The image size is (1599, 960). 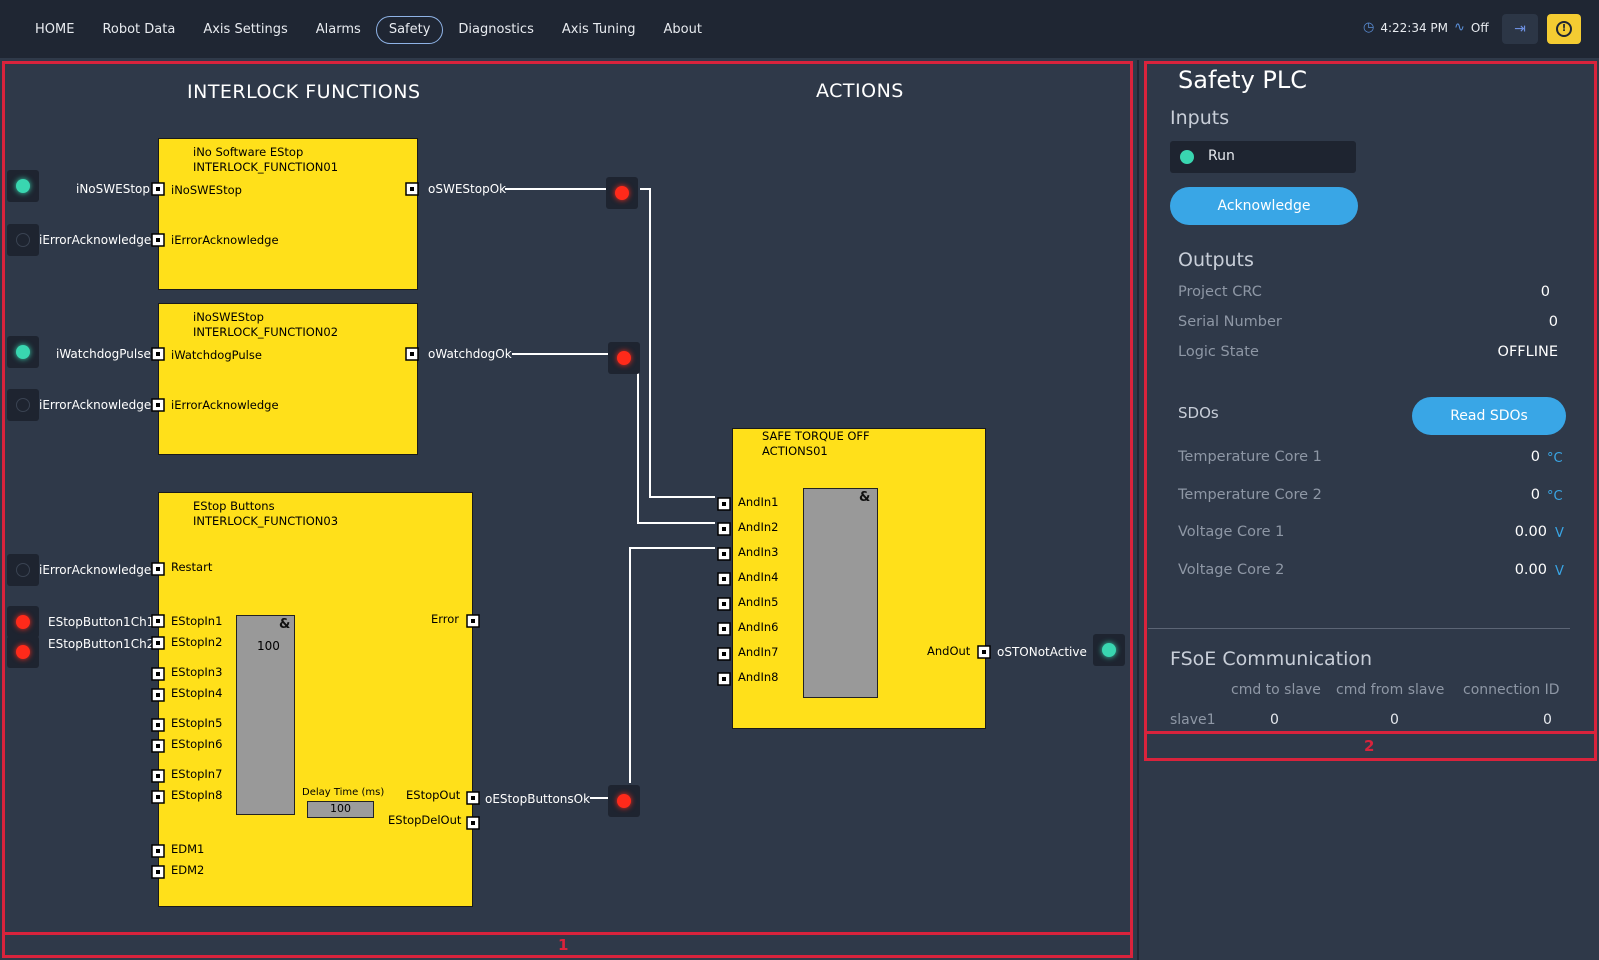 I want to click on project-crc-value: 0, so click(x=1545, y=292).